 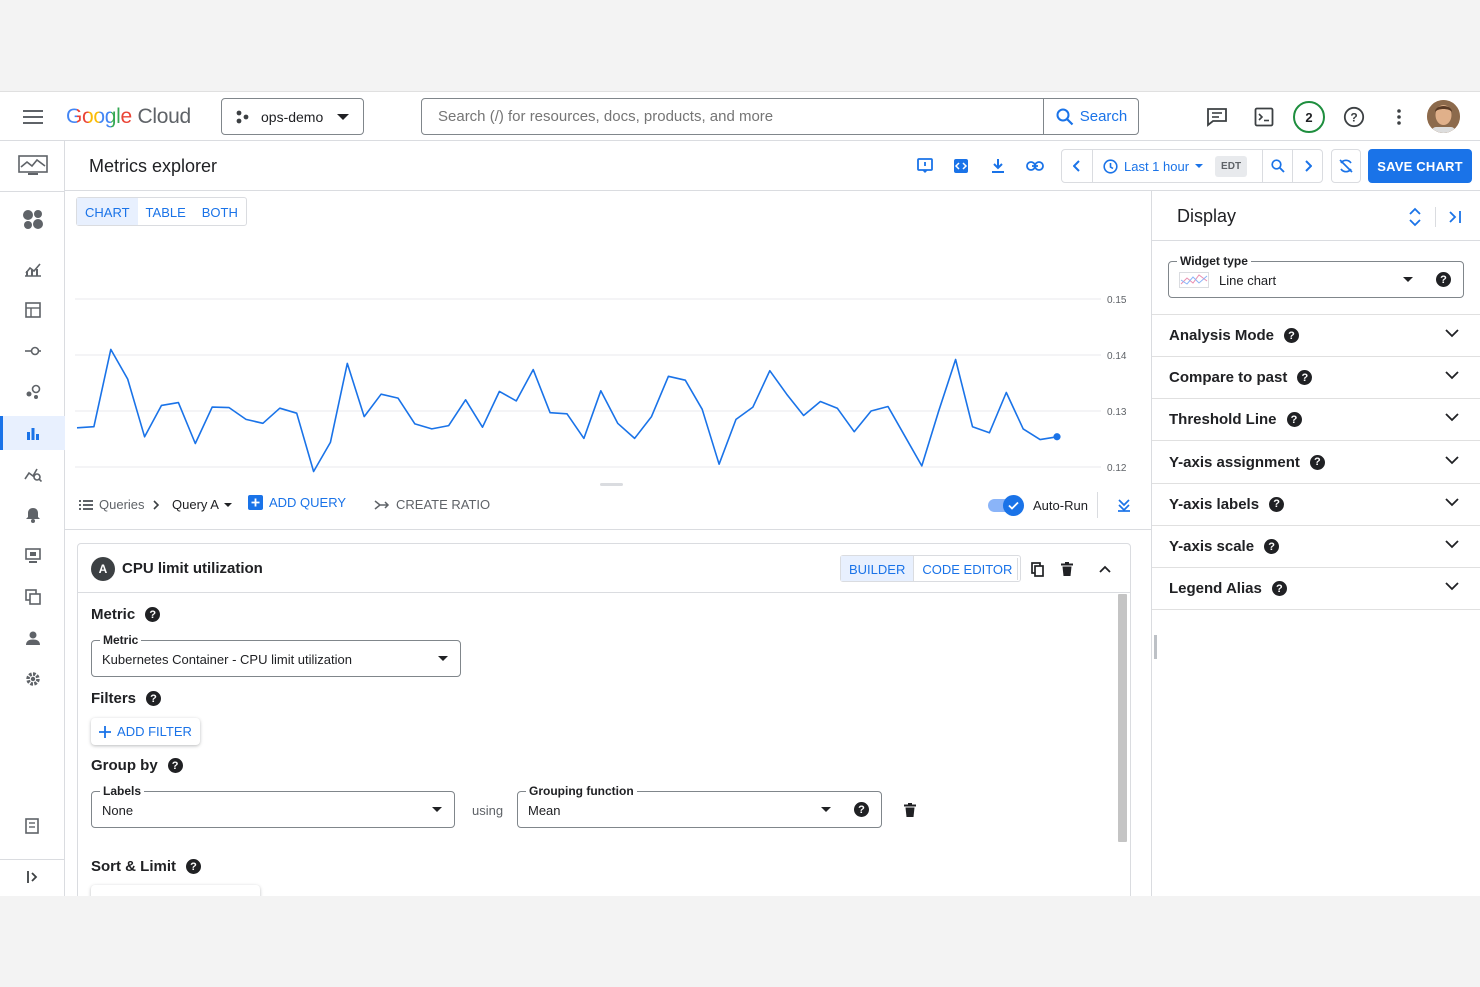 I want to click on settings-gear-icon, so click(x=32, y=679).